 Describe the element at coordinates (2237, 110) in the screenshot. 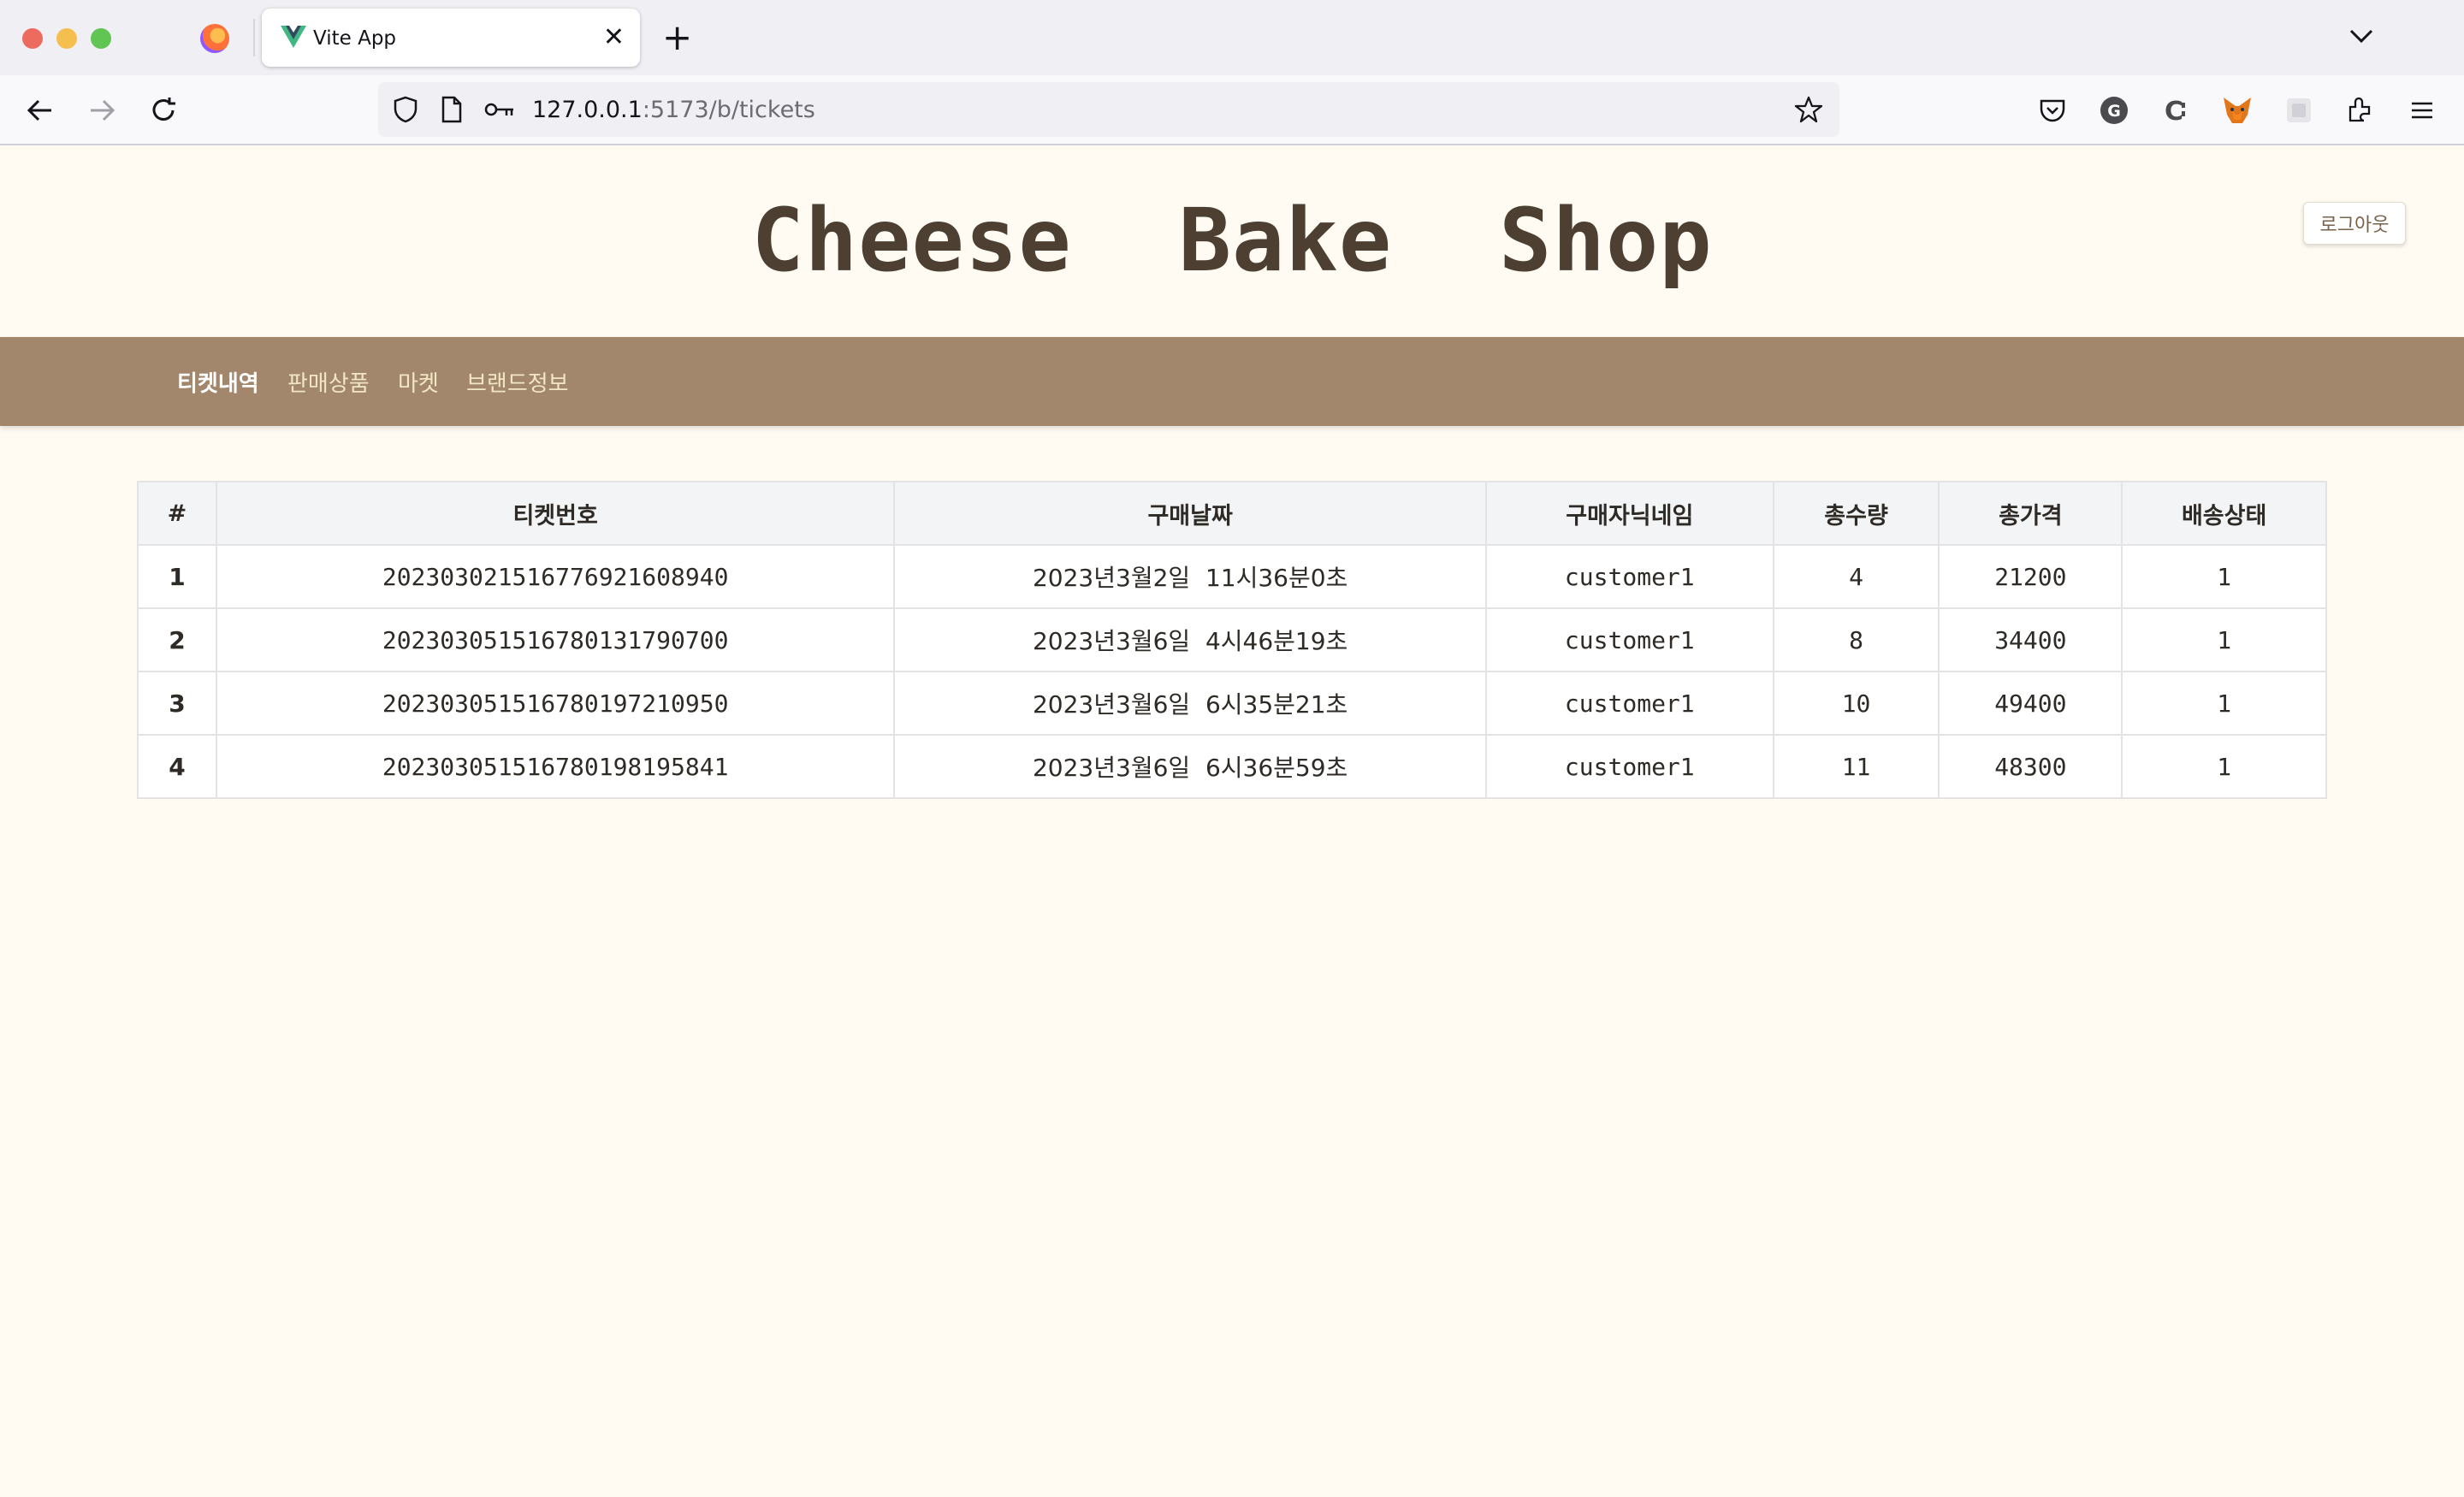

I see `metamask-icon` at that location.